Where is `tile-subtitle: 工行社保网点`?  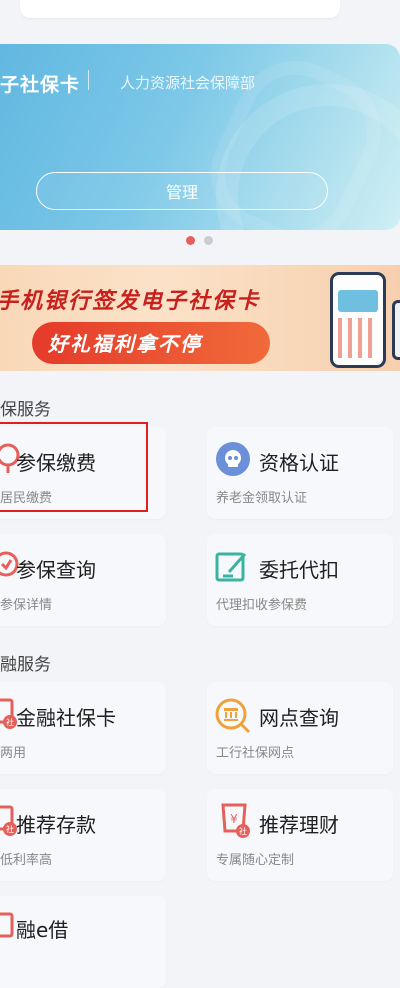
tile-subtitle: 工行社保网点 is located at coordinates (255, 753).